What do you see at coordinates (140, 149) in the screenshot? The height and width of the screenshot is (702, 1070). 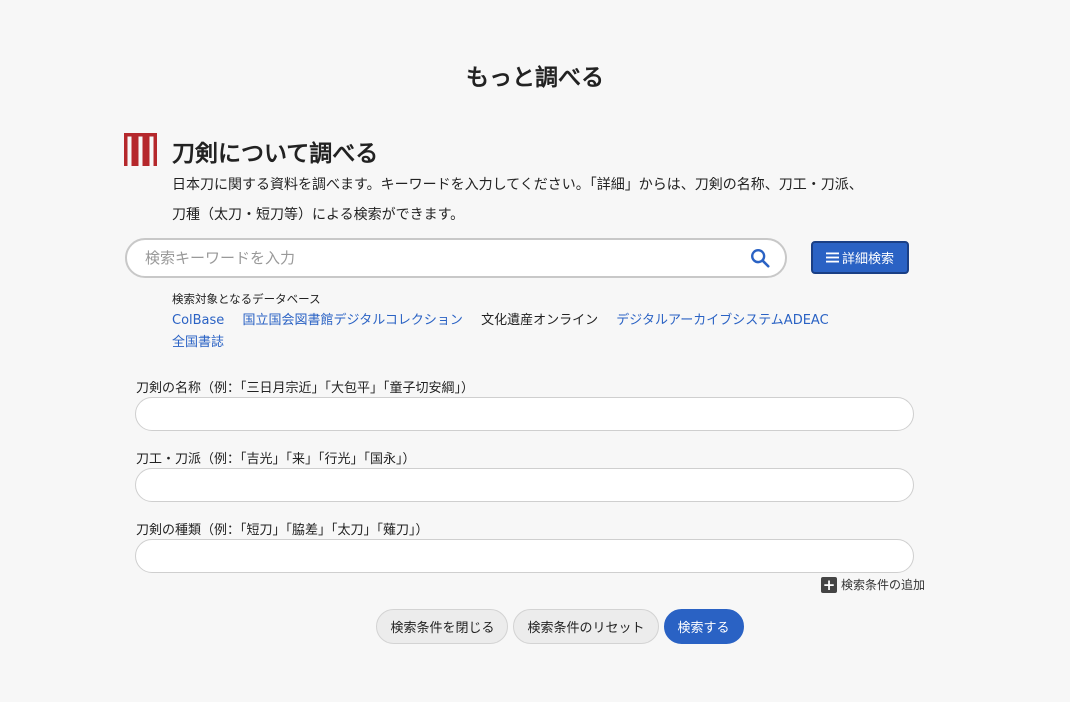 I see `sword-section-icon` at bounding box center [140, 149].